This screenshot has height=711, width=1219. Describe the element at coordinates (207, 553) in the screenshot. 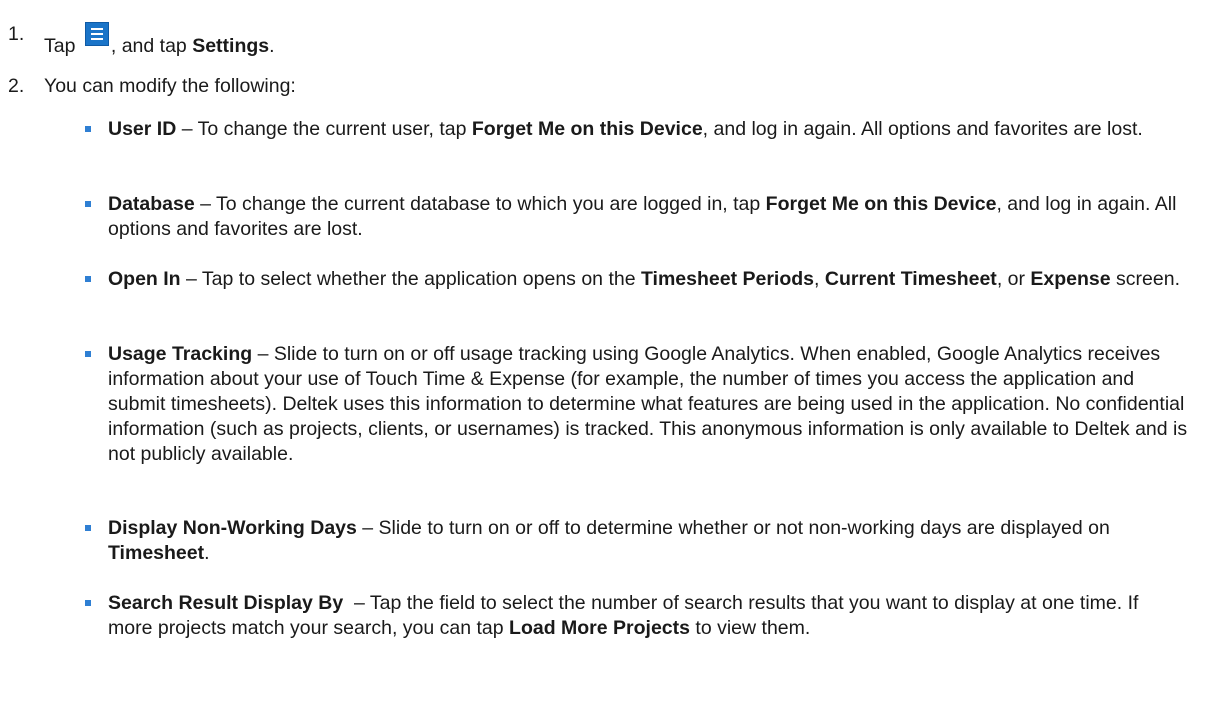

I see `option-desc: .` at that location.